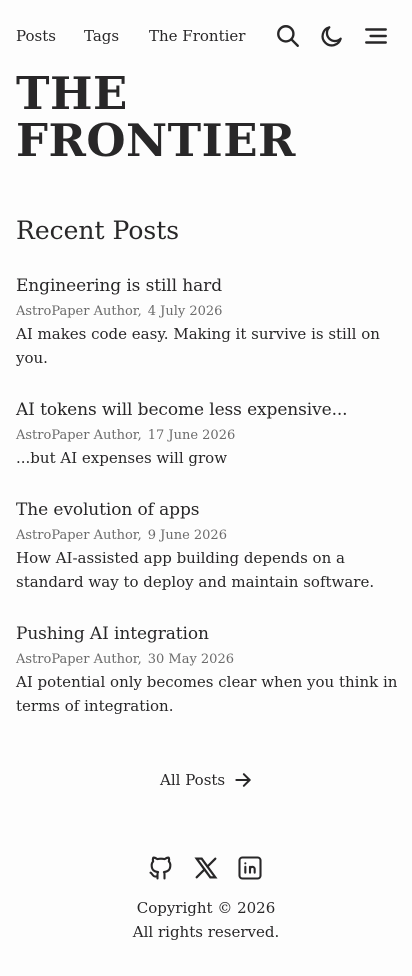  Describe the element at coordinates (98, 230) in the screenshot. I see `recent-posts-heading: Recent Posts` at that location.